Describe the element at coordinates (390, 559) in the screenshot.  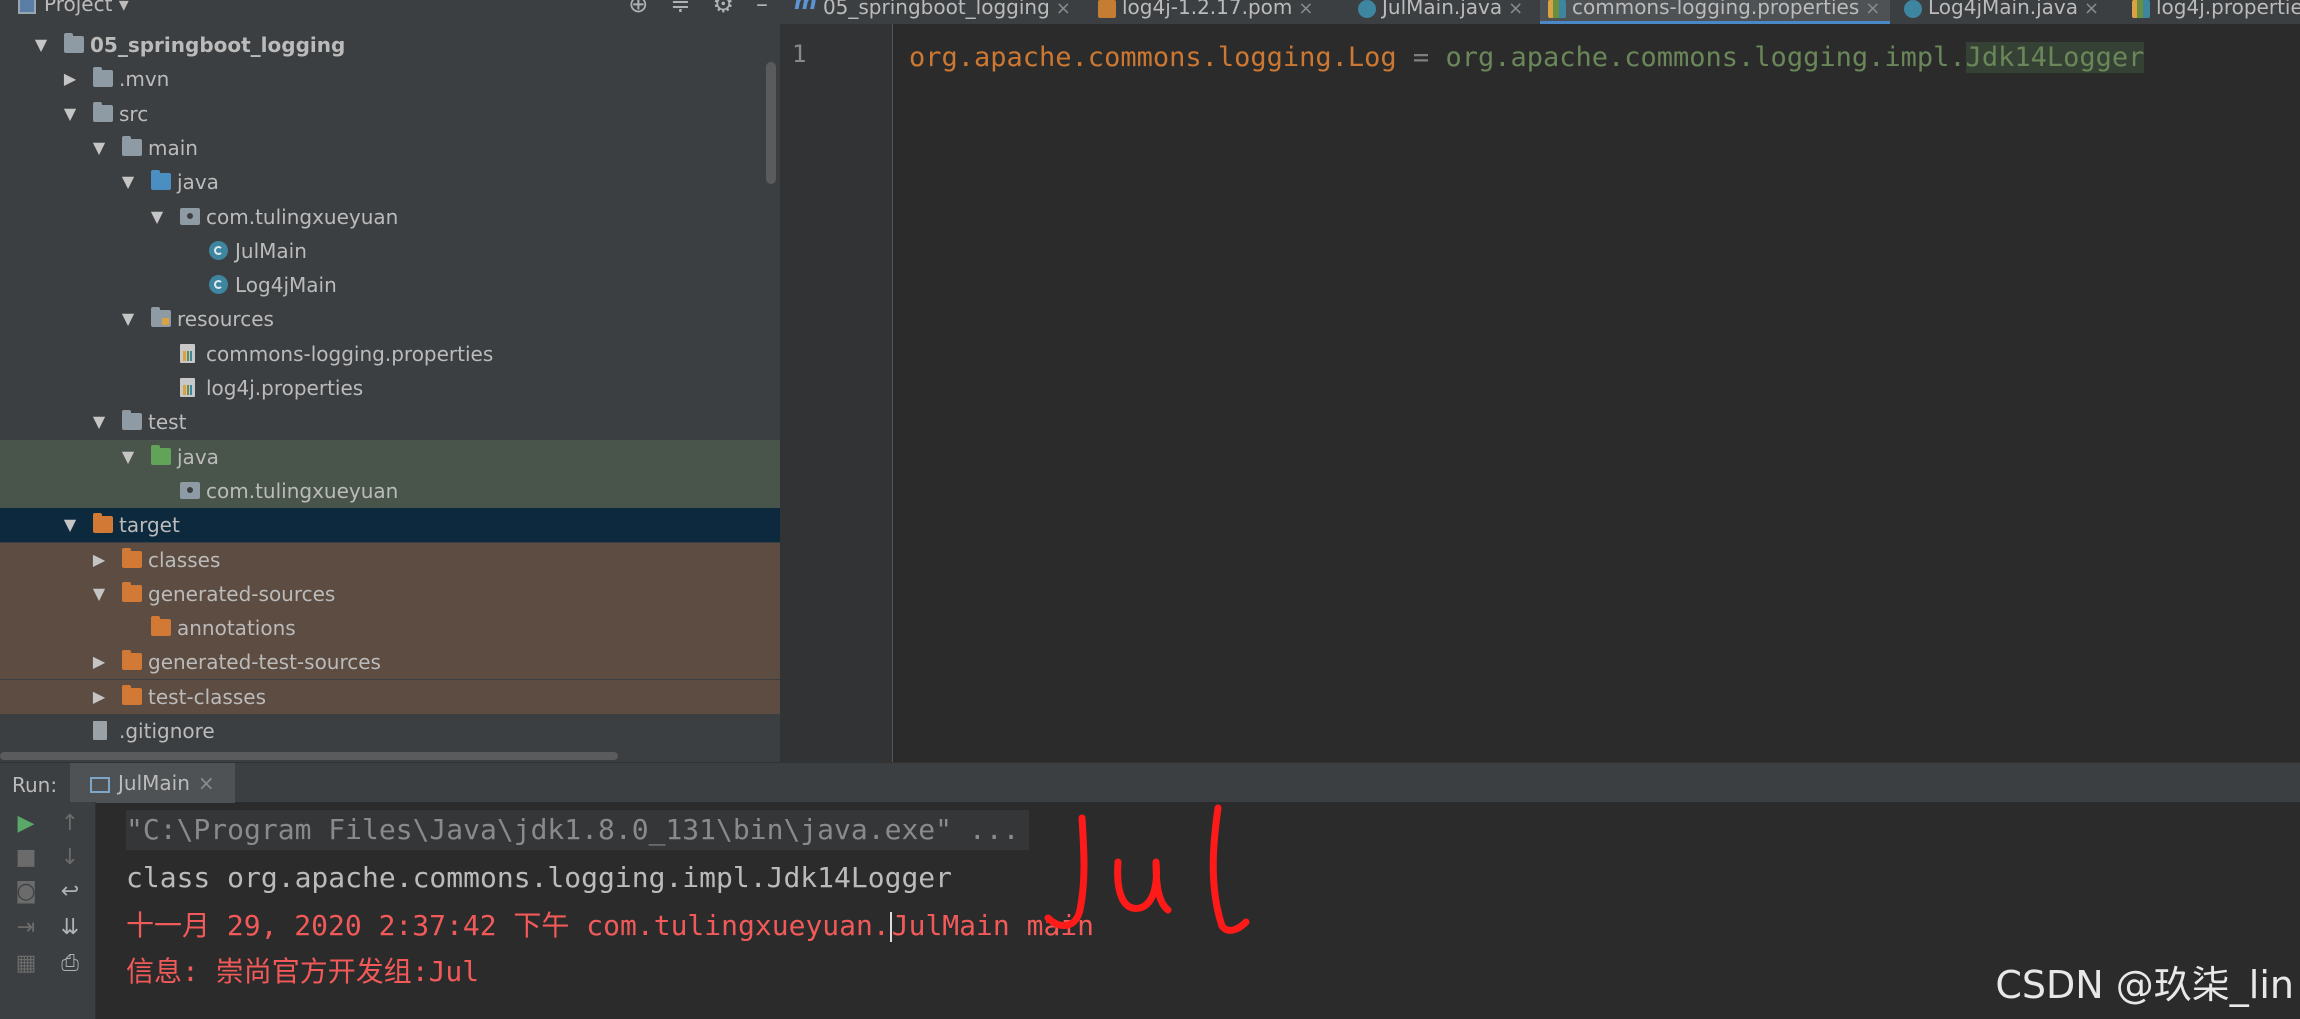
I see `tree-item-classes: ▶ classes` at that location.